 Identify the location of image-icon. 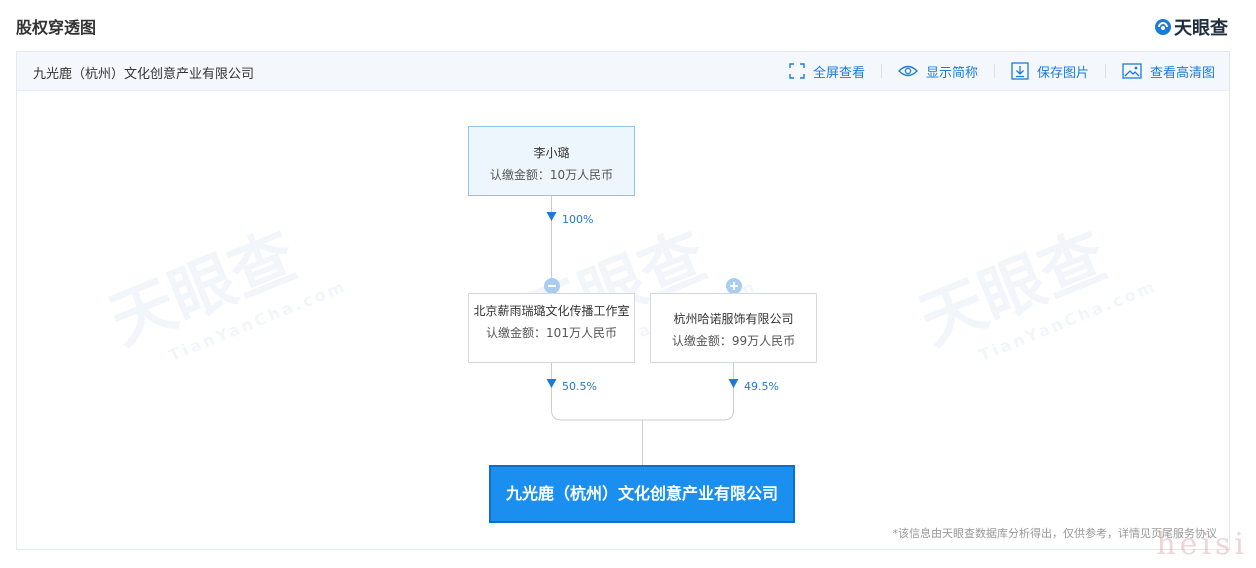
(1132, 71).